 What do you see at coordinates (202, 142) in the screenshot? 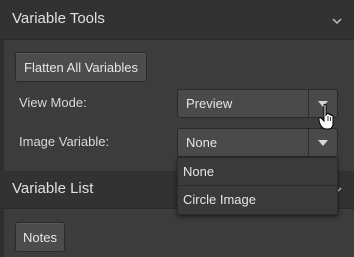
I see `image-variable-value: None` at bounding box center [202, 142].